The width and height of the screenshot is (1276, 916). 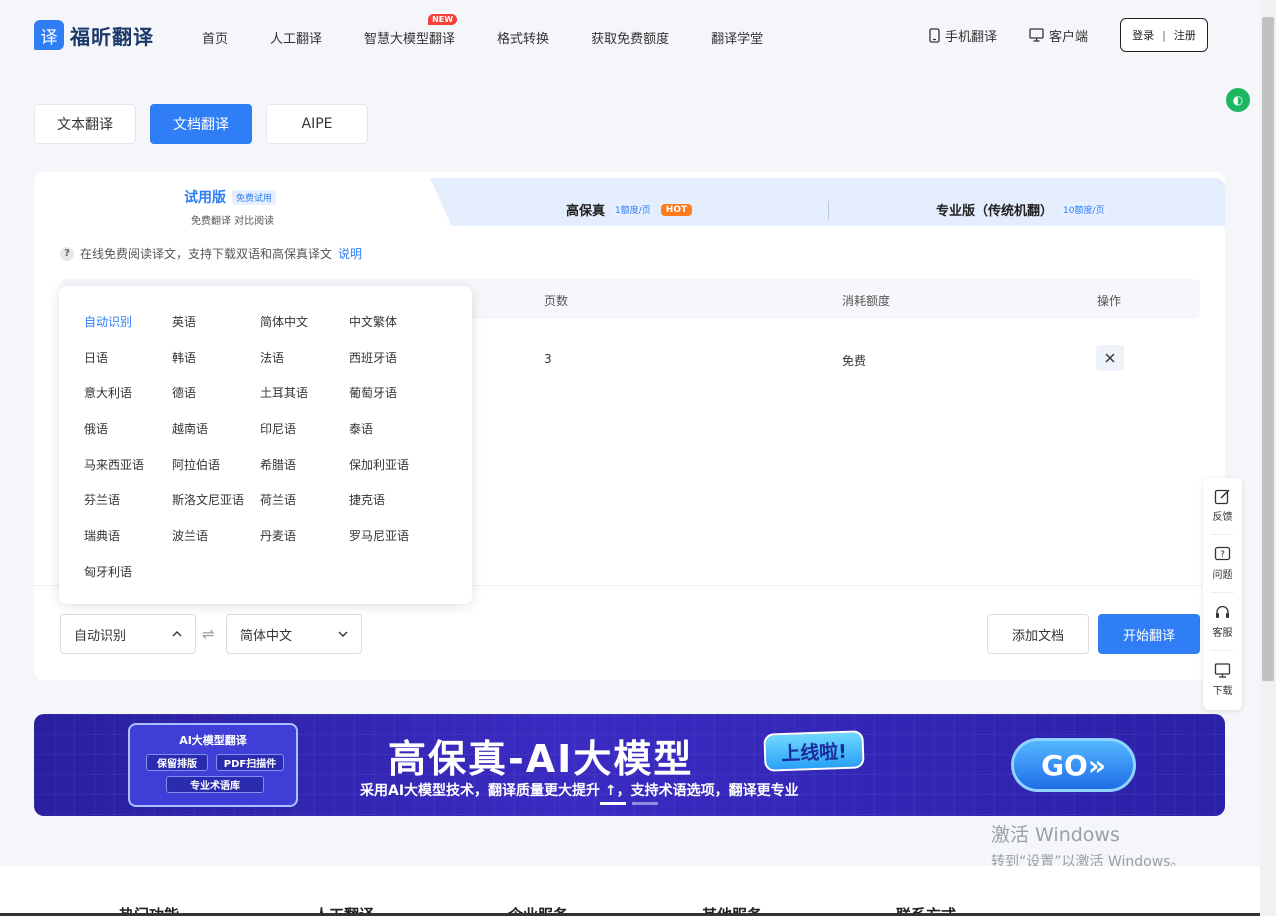 I want to click on tab-doc-translate: 文档翻译, so click(x=201, y=124).